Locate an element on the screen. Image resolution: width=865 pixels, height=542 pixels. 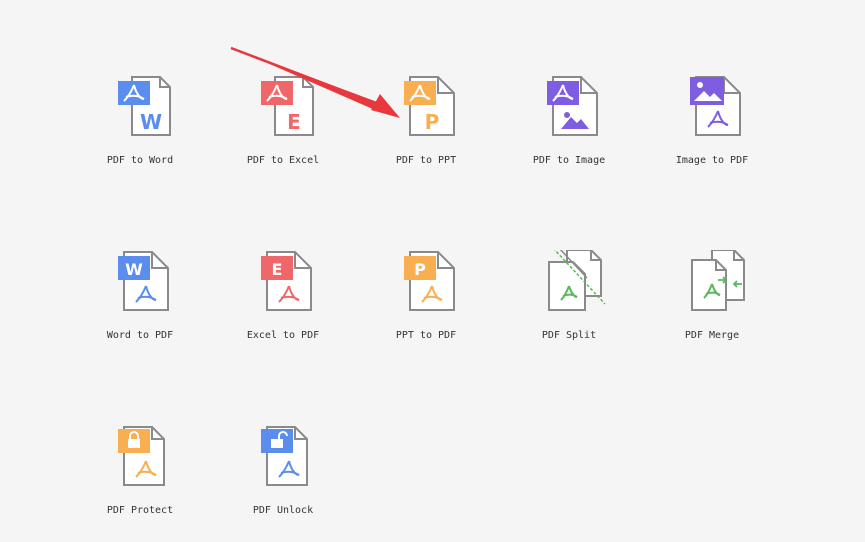
ppt-to-pdf-icon: P is located at coordinates (429, 281).